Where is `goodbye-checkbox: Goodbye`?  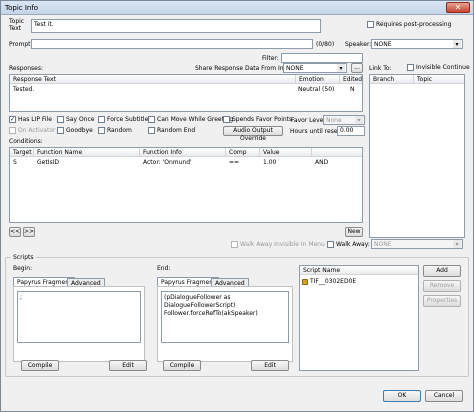
goodbye-checkbox: Goodbye is located at coordinates (75, 130).